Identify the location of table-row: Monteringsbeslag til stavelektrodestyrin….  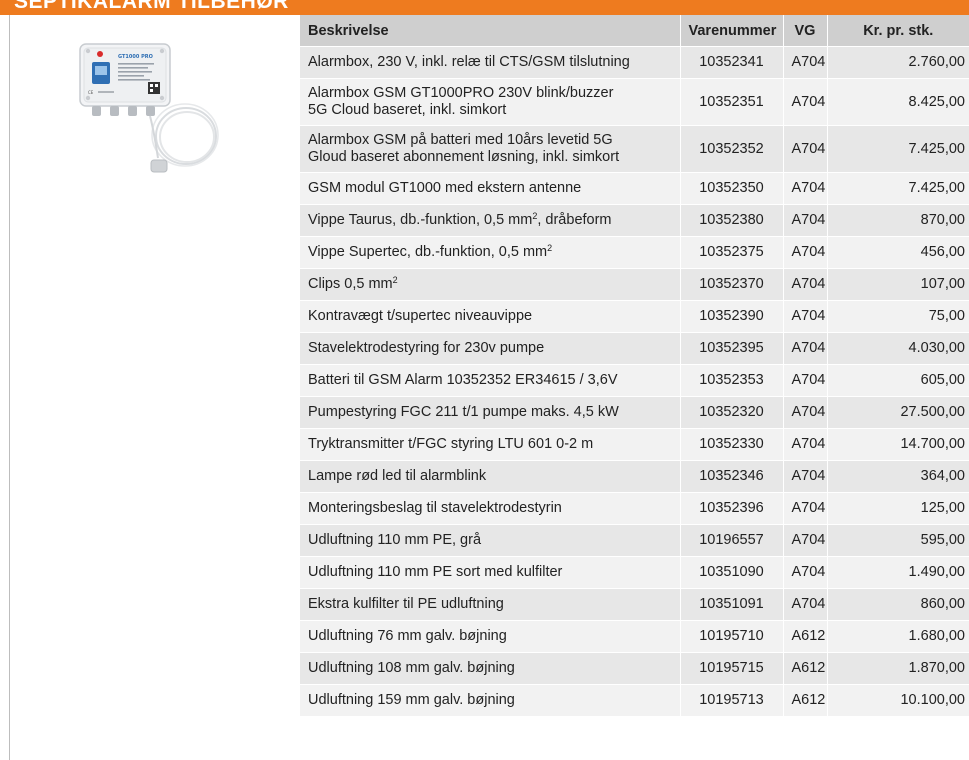
(634, 508).